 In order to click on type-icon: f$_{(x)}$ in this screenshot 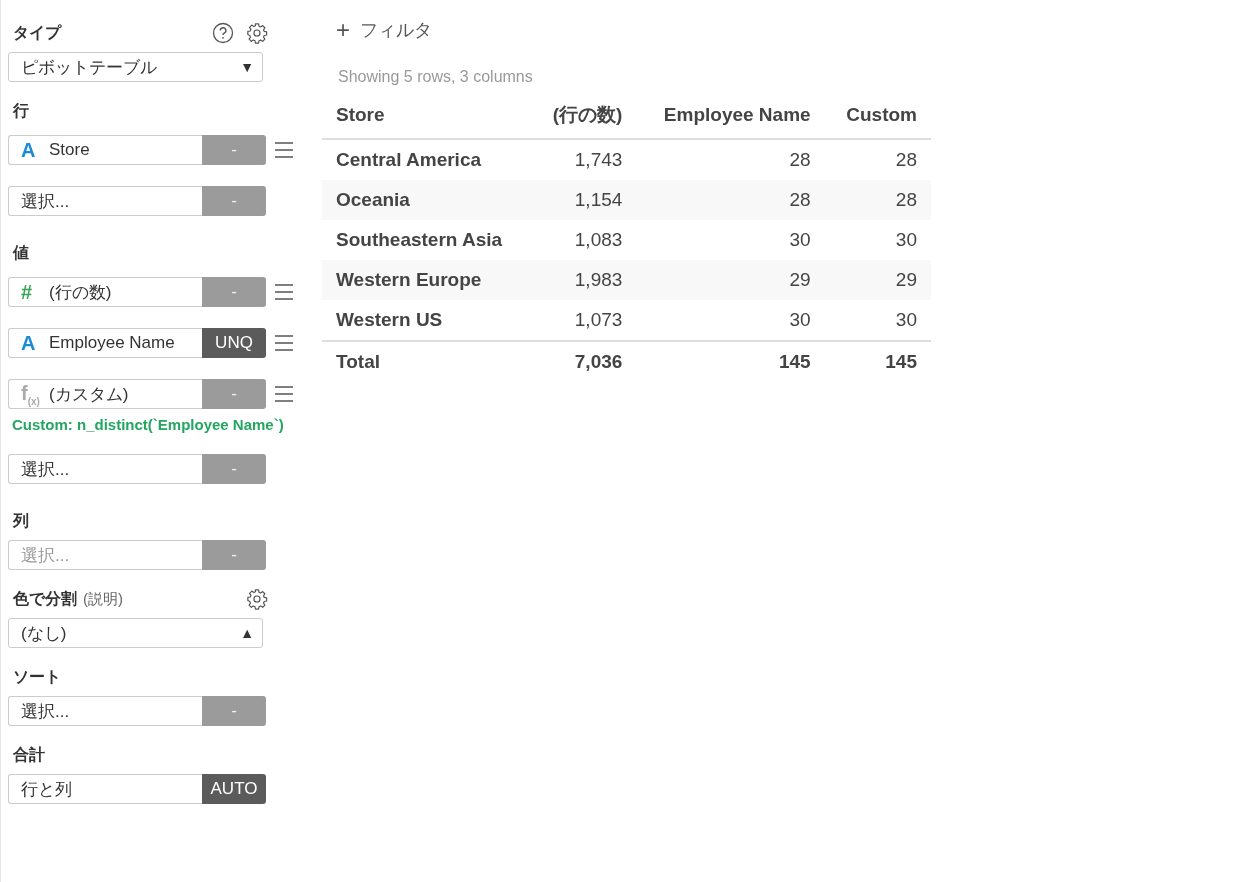, I will do `click(35, 394)`.